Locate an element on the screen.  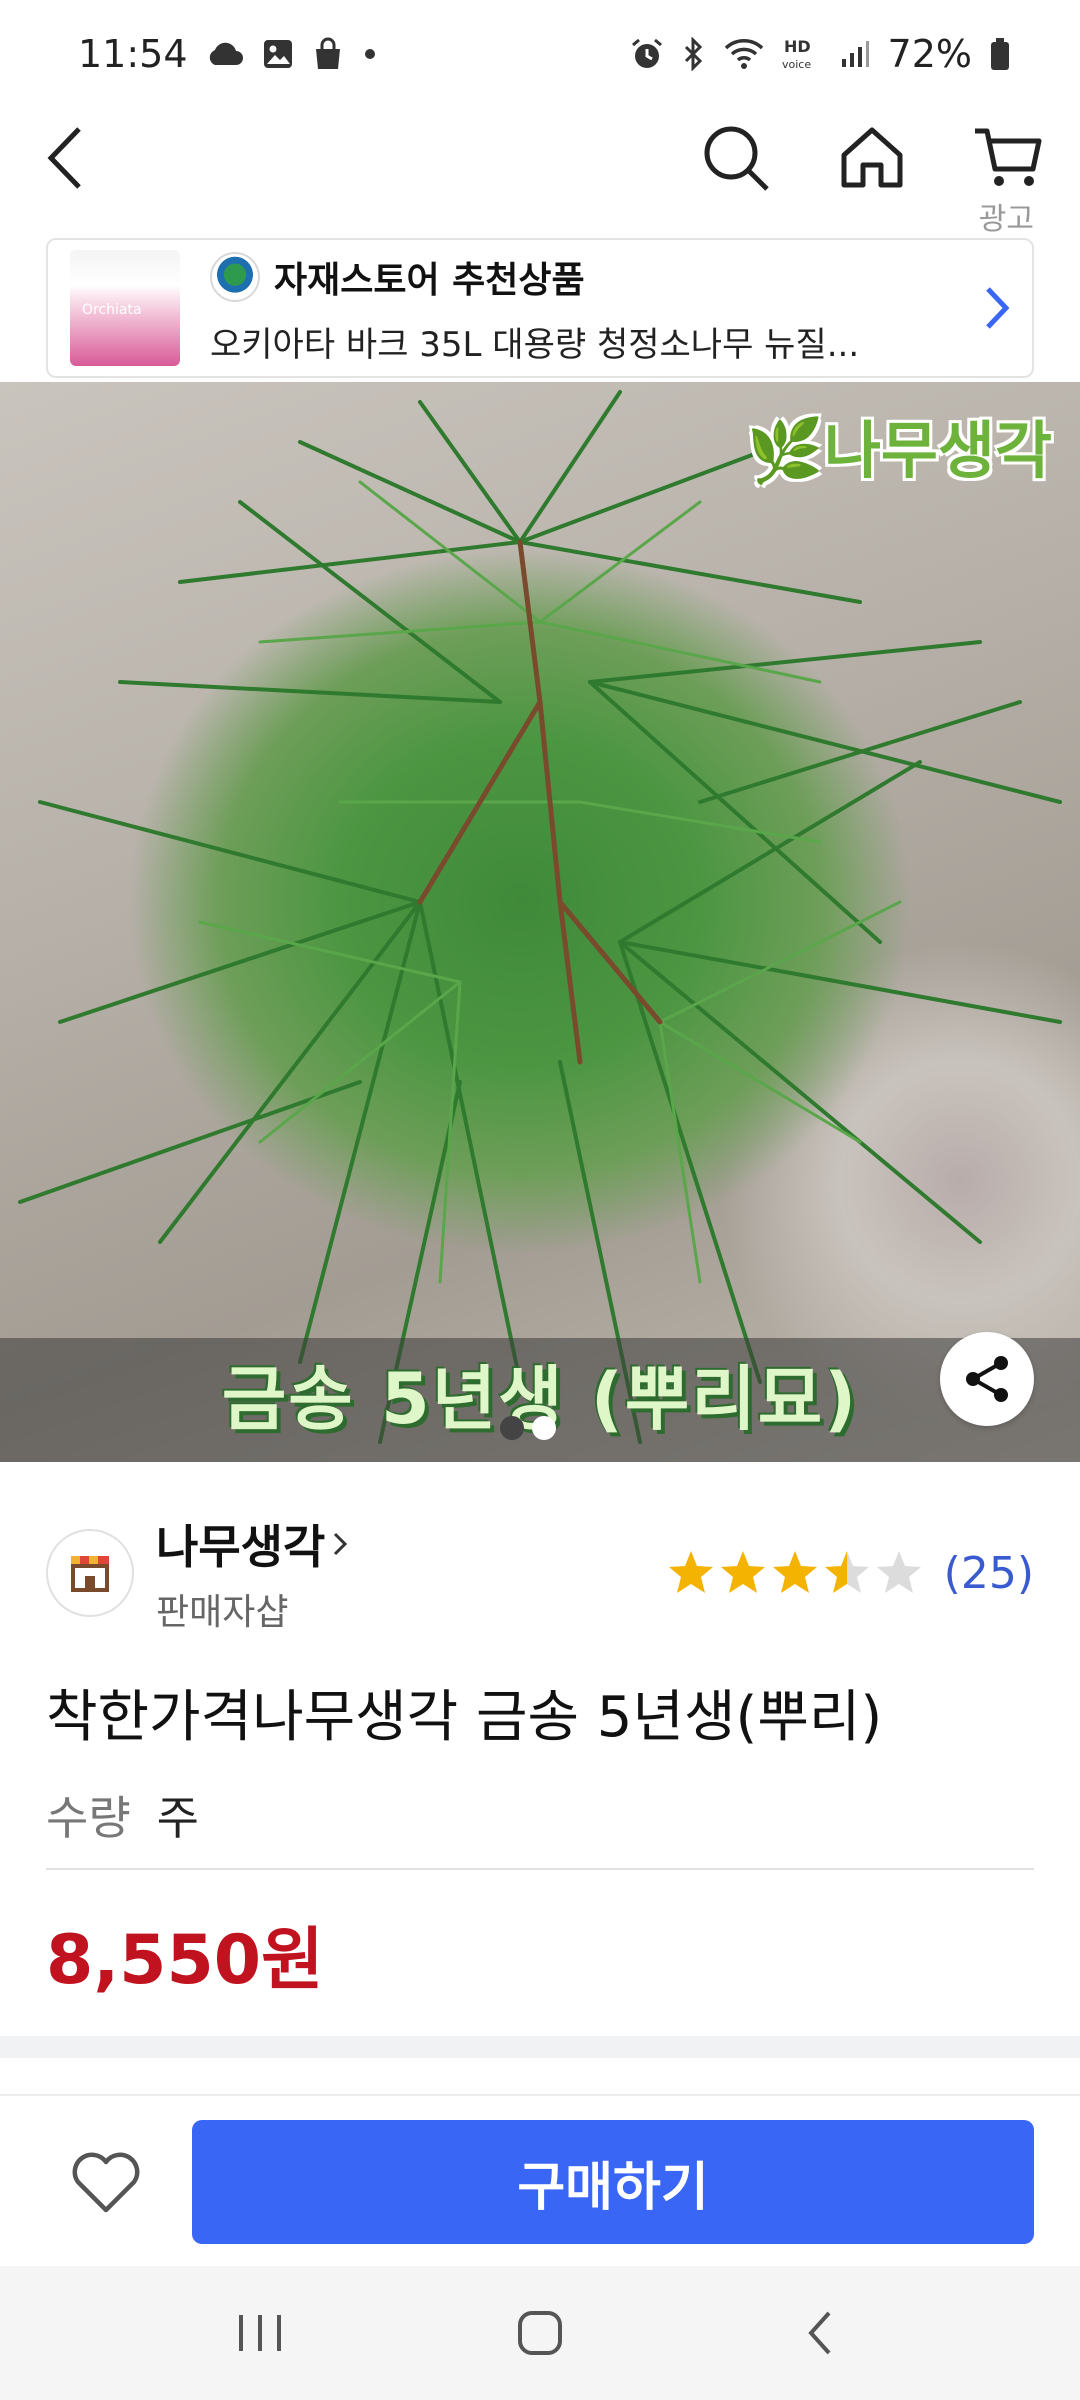
action-bar: 구매하기 is located at coordinates (540, 2179).